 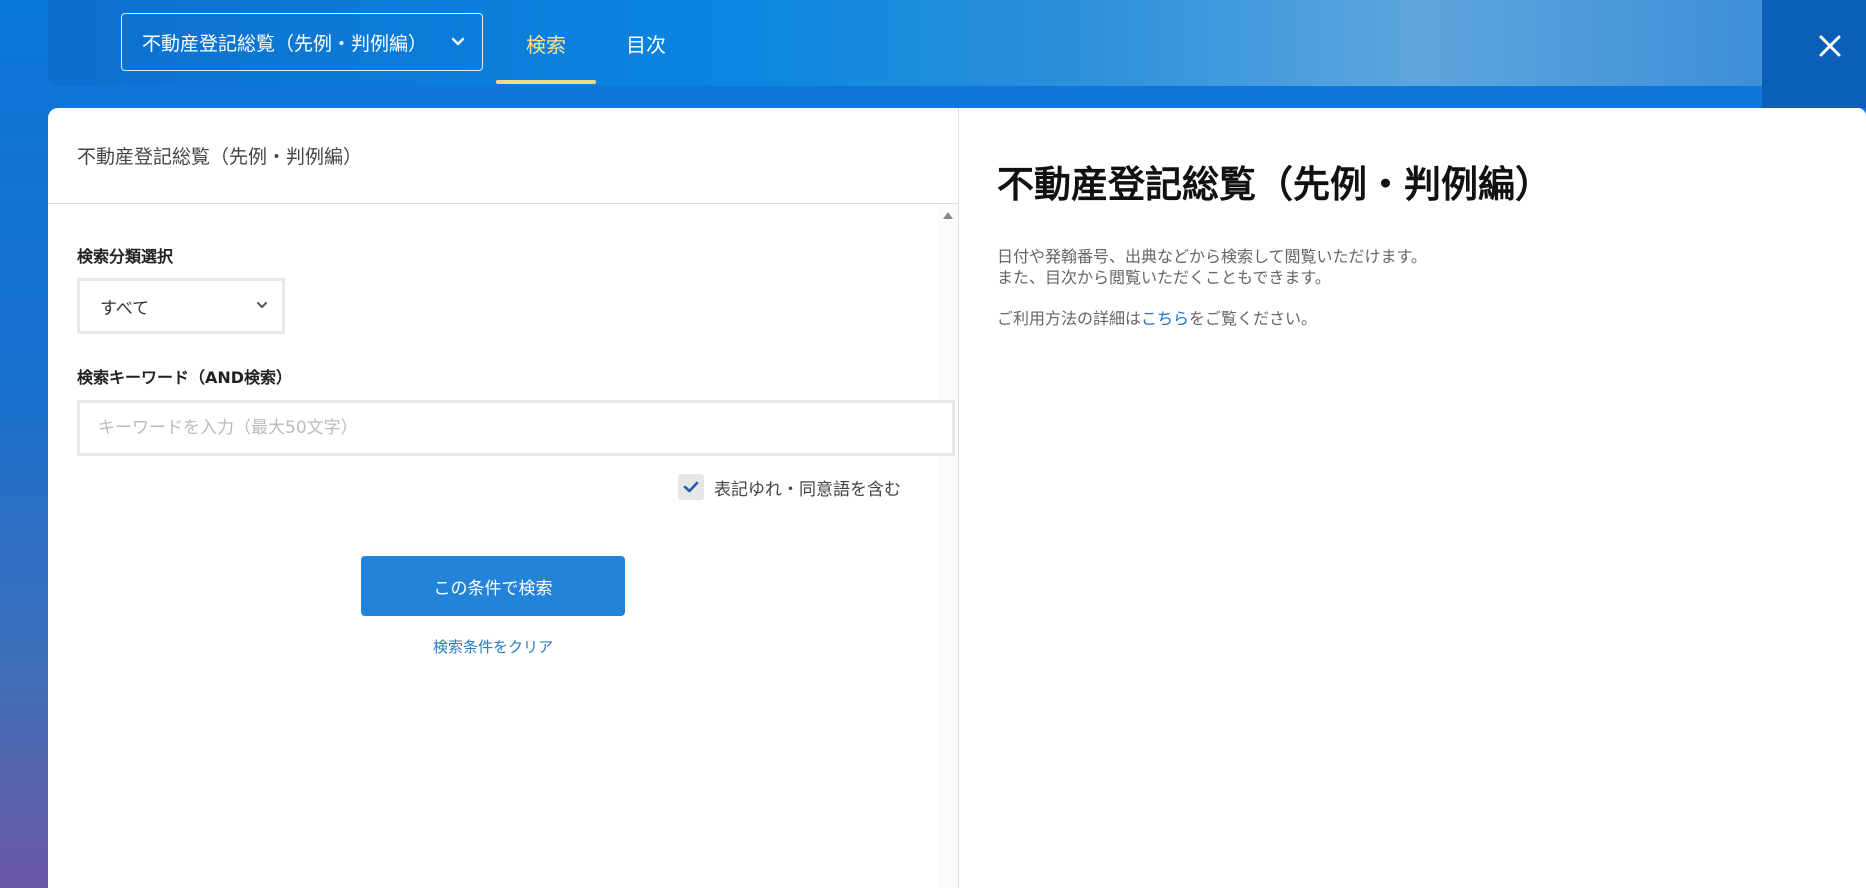 I want to click on tab-toc-label: 目次, so click(x=646, y=44).